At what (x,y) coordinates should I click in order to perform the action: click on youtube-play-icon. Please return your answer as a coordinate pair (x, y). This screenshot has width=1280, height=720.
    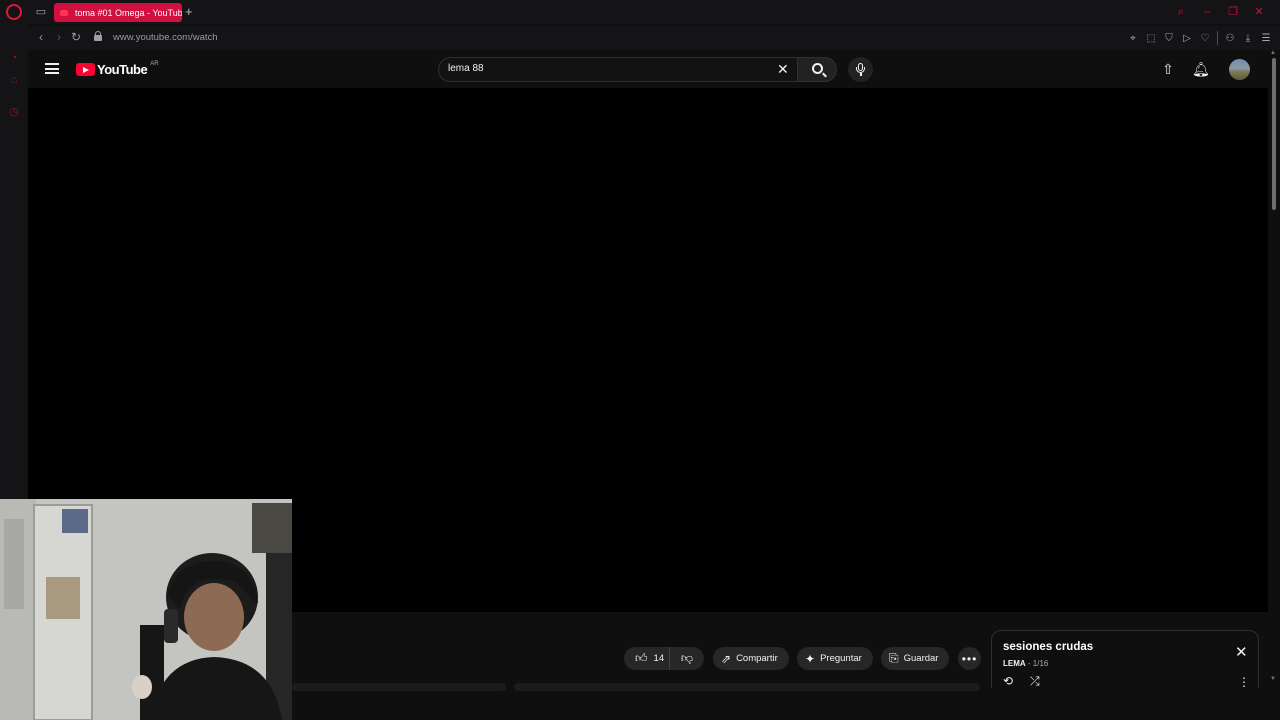
    Looking at the image, I should click on (85, 69).